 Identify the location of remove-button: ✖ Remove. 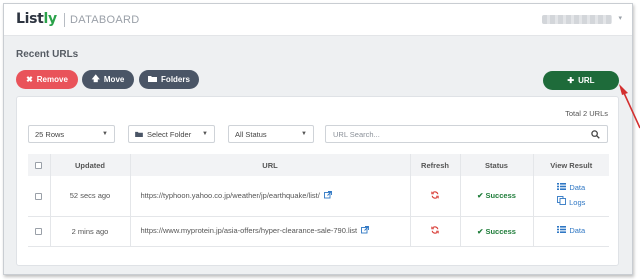
(47, 79).